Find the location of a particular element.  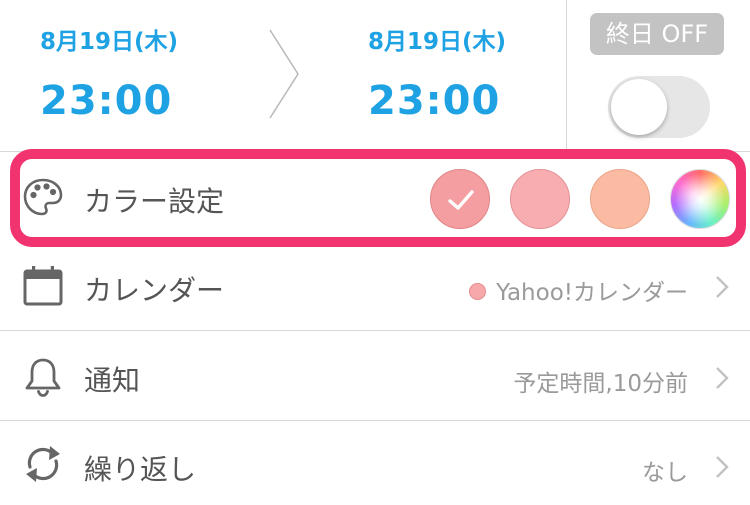

notification-value: 予定時間,10分前 is located at coordinates (600, 384).